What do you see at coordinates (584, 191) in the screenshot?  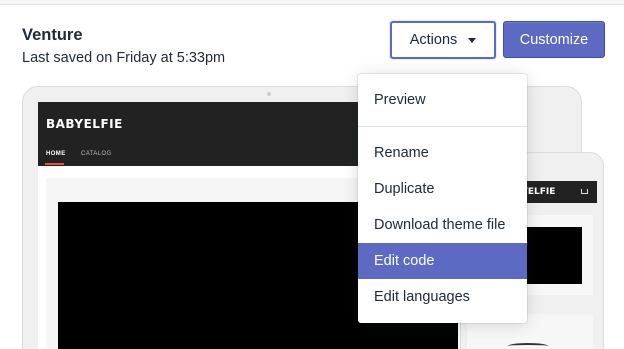 I see `cart-icon` at bounding box center [584, 191].